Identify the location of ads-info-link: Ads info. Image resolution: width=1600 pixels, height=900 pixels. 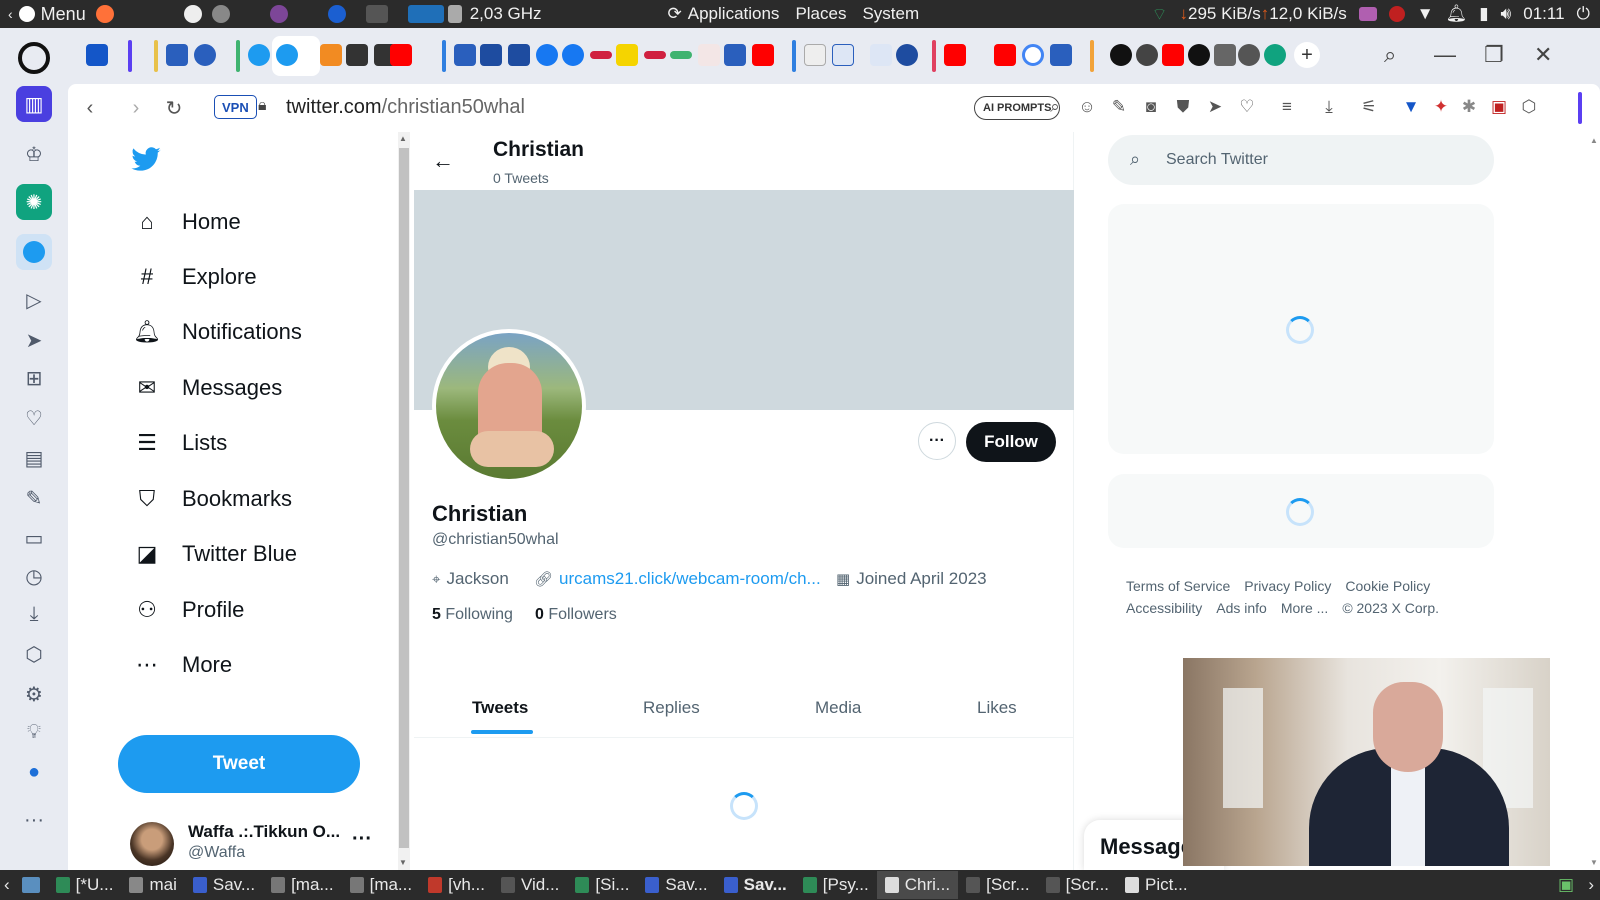
(1241, 608).